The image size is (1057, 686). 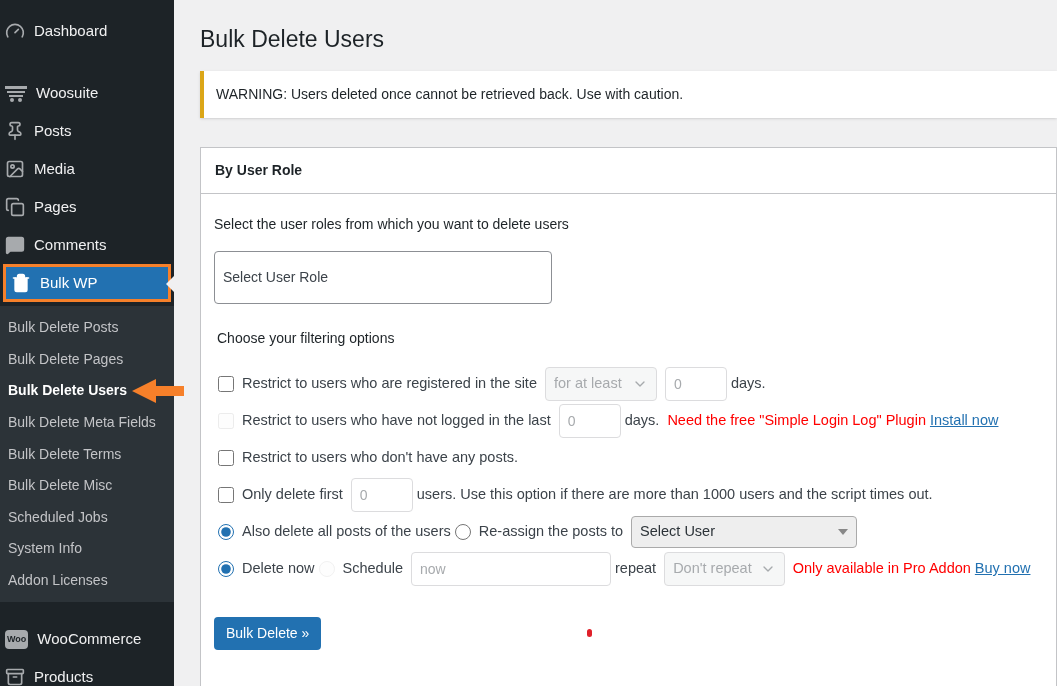 What do you see at coordinates (87, 31) in the screenshot?
I see `sidebar-item: Dashboard` at bounding box center [87, 31].